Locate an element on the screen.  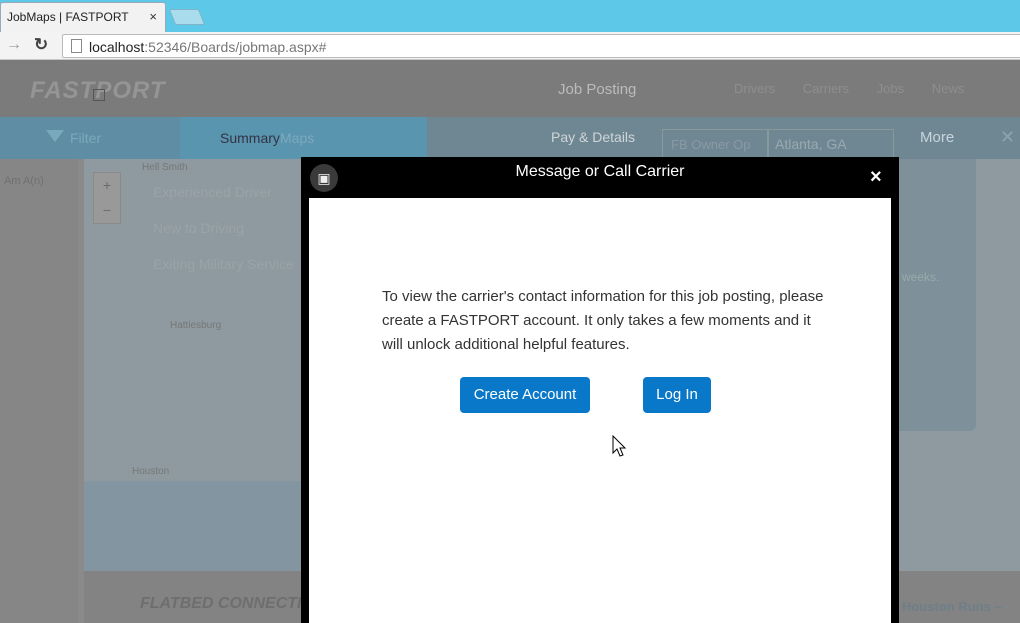
modal-title: Message or Call Carrier is located at coordinates (600, 171).